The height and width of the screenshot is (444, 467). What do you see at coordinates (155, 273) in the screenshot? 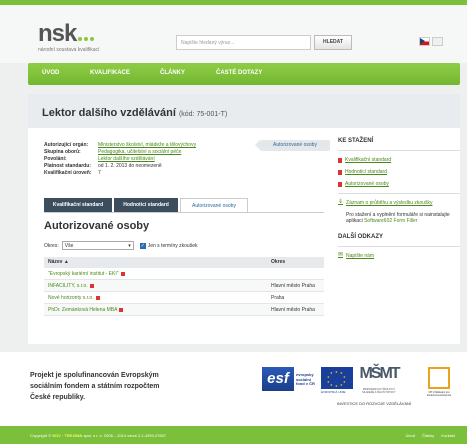
I see `row-name-link: "Evropský kariérní institut - EKI"` at bounding box center [155, 273].